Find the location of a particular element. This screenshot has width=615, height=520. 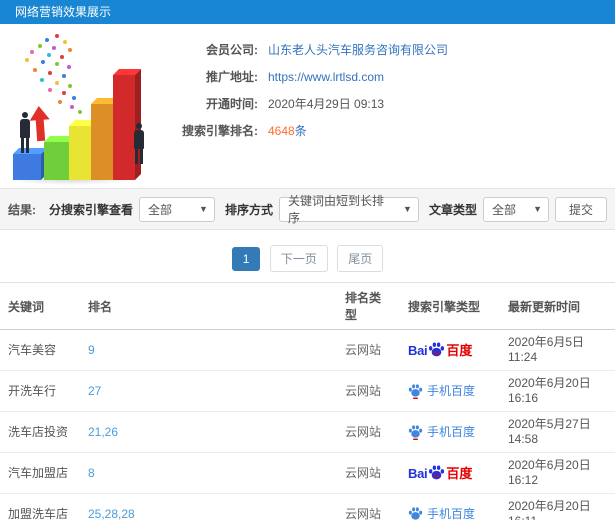

rank-cell: 21,26 is located at coordinates (208, 432).